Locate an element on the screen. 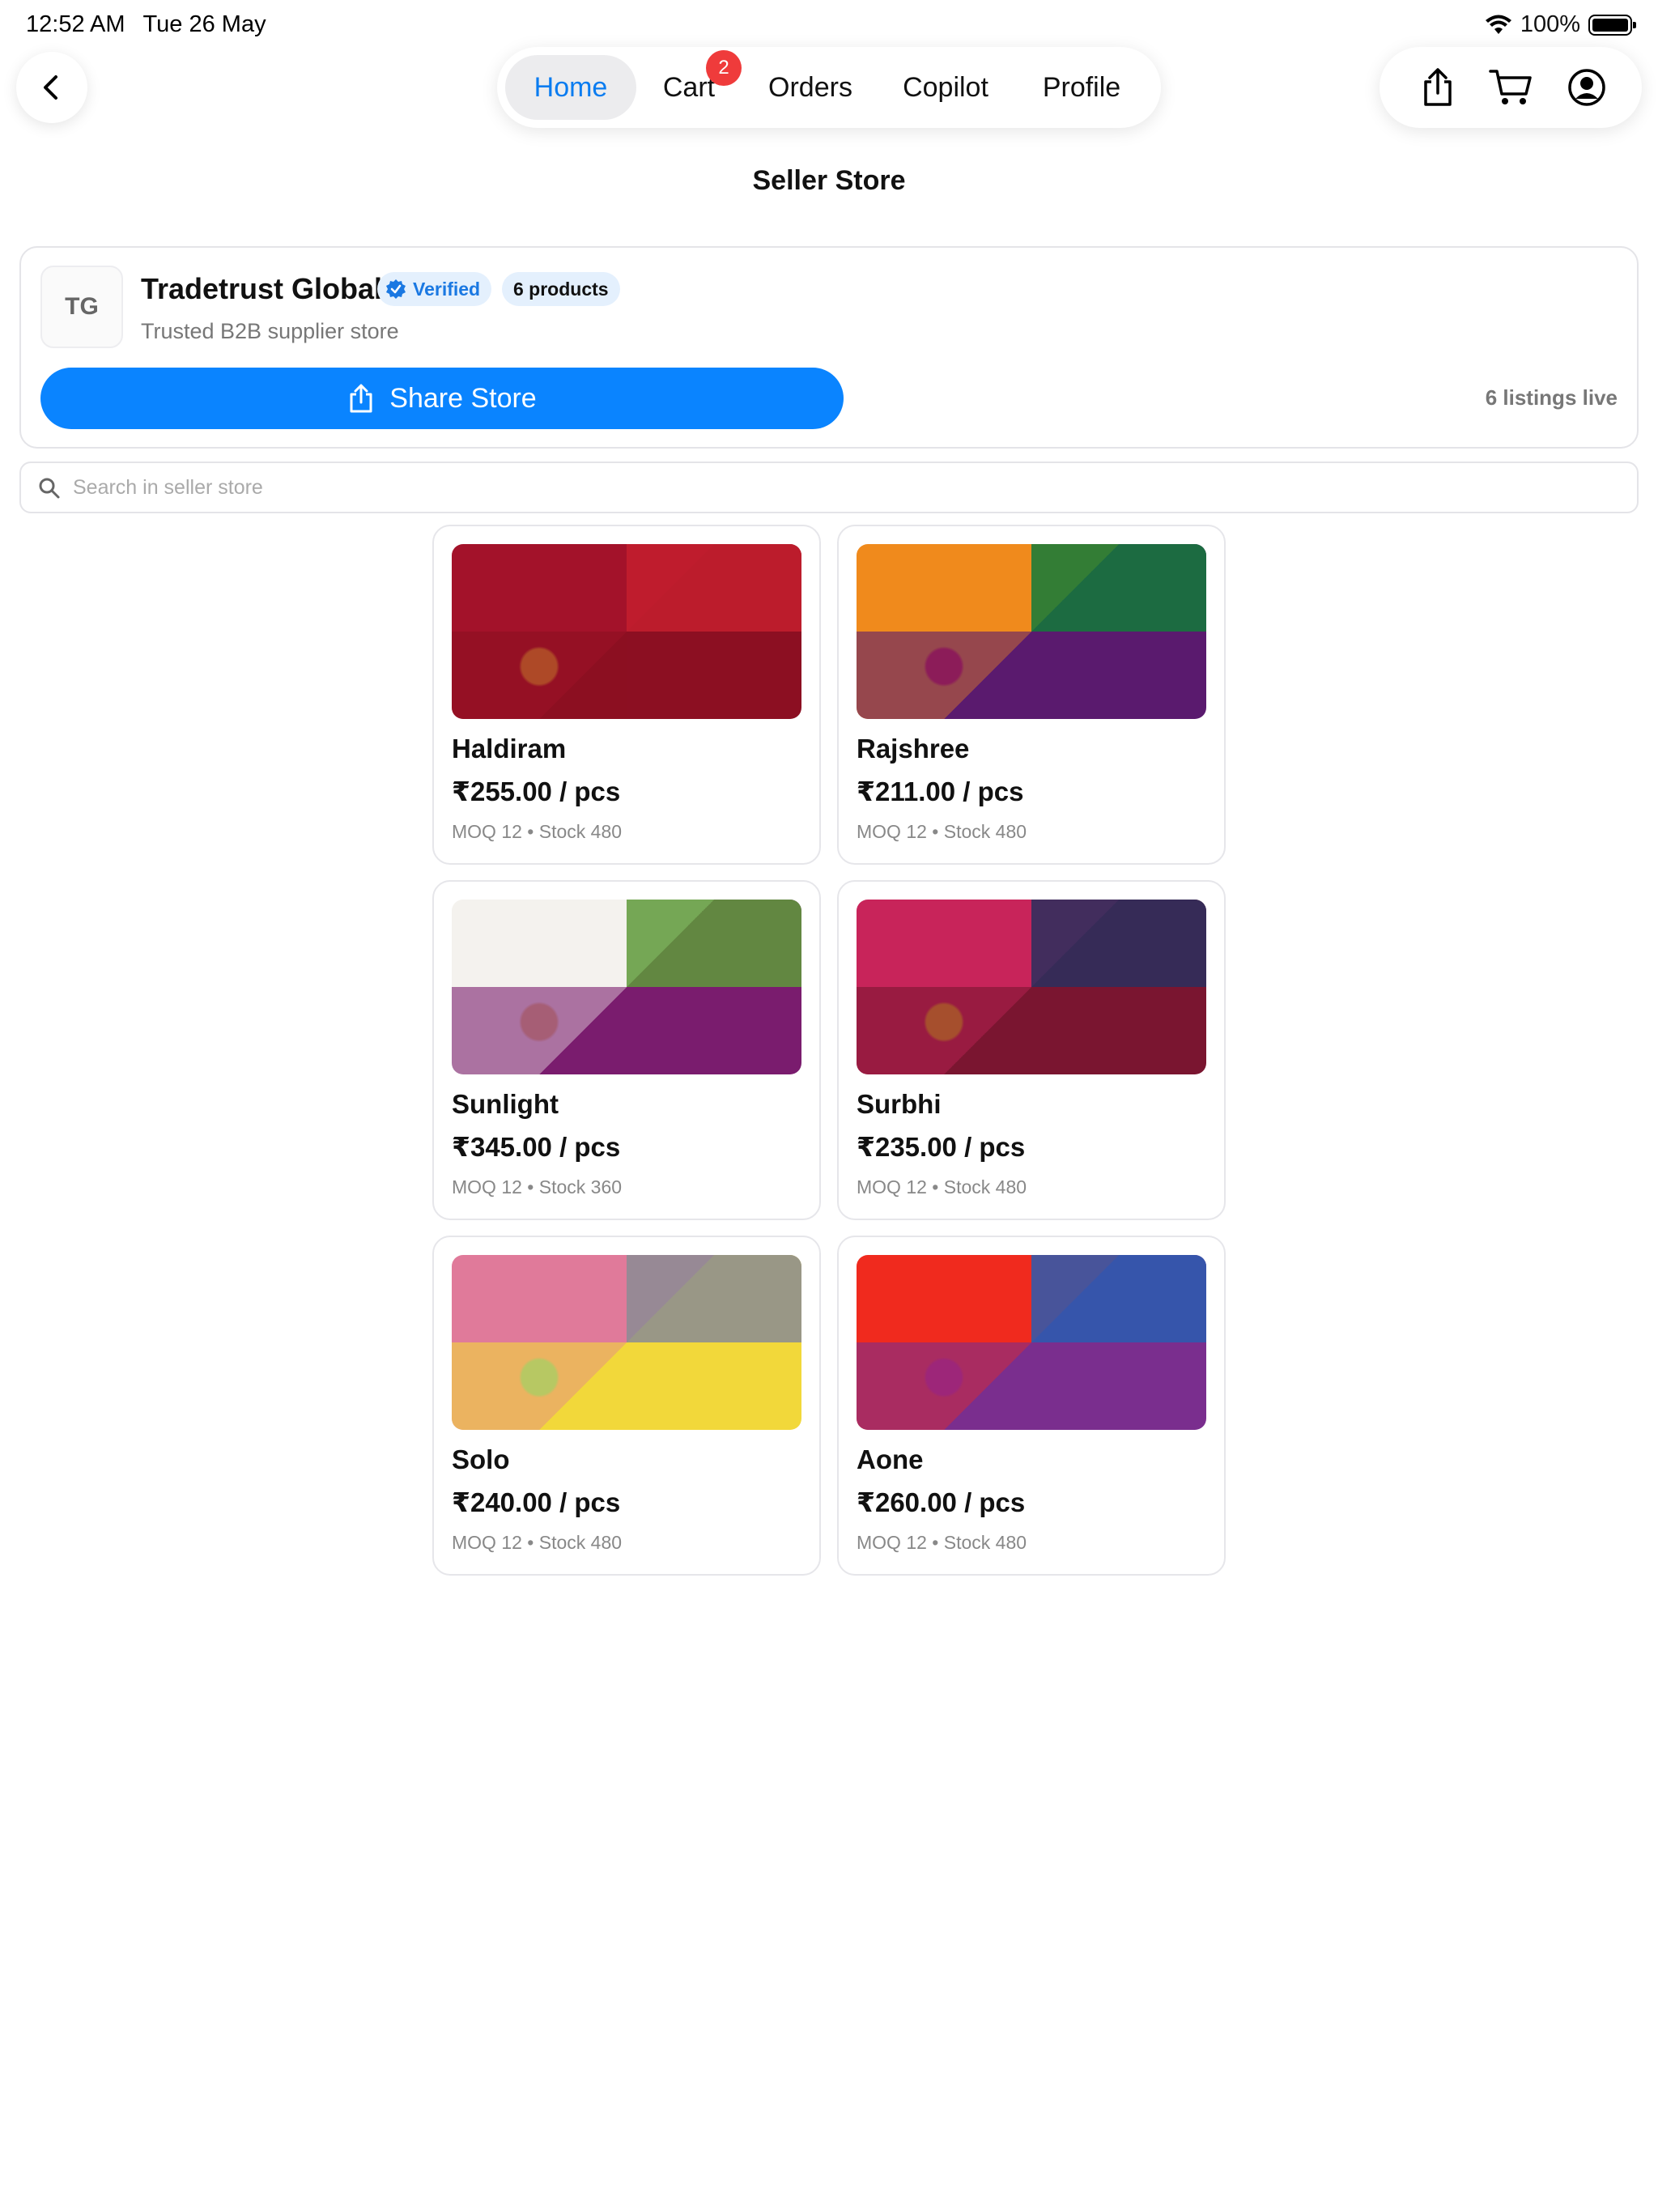  product-card: Aone ₹260.00 / pcs MOQ 12 • Stock 480 is located at coordinates (1031, 1406).